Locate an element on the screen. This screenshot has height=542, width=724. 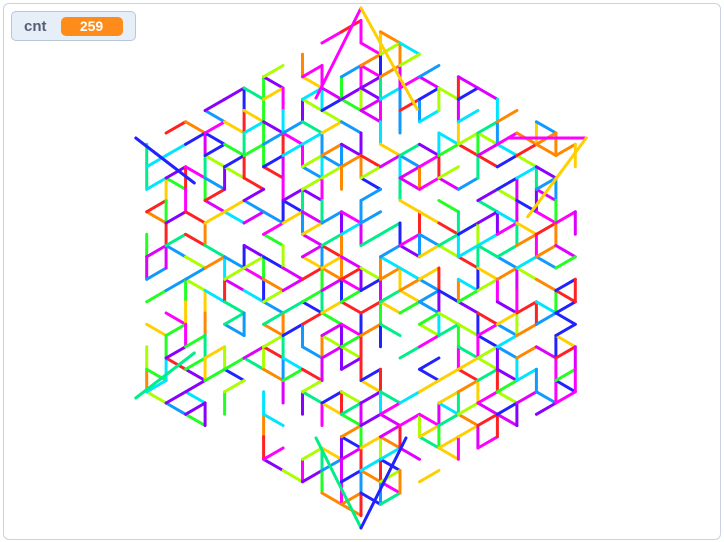
variable-monitor: cnt 259 is located at coordinates (73, 26).